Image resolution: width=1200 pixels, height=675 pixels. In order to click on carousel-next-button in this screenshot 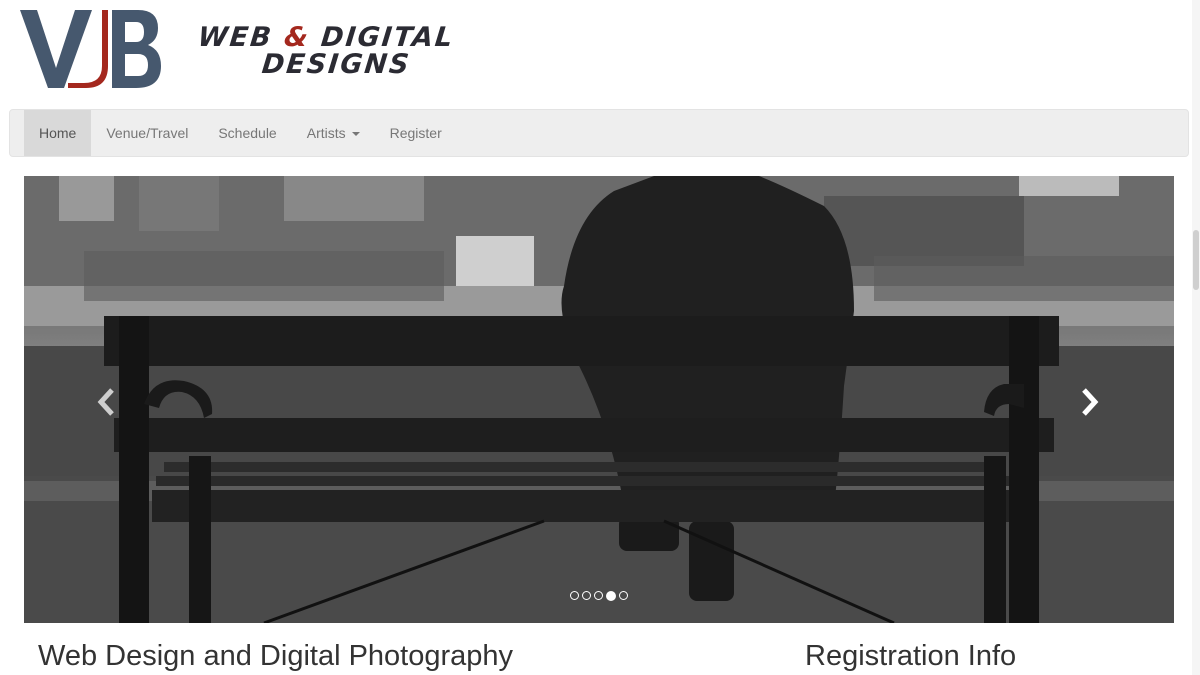, I will do `click(1089, 402)`.